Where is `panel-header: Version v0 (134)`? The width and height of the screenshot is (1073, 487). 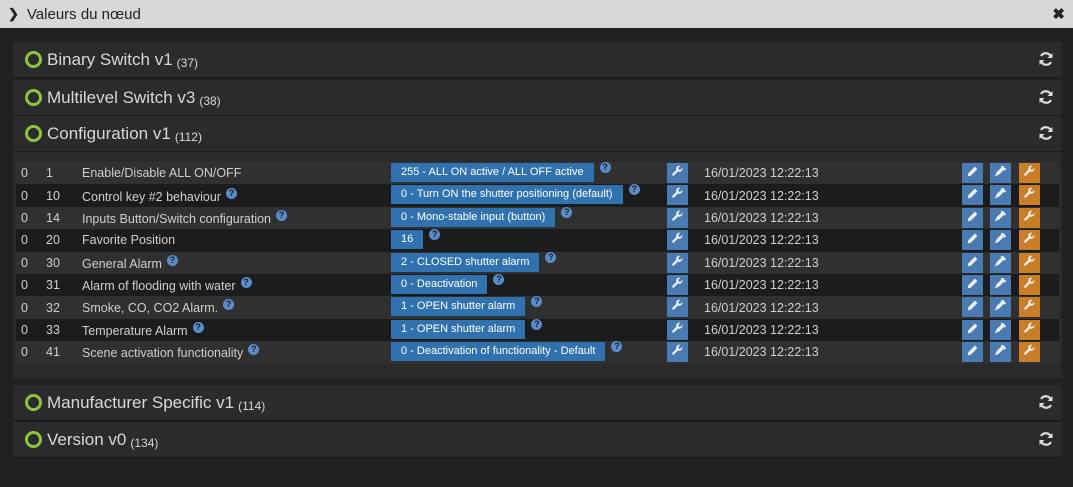
panel-header: Version v0 (134) is located at coordinates (537, 440).